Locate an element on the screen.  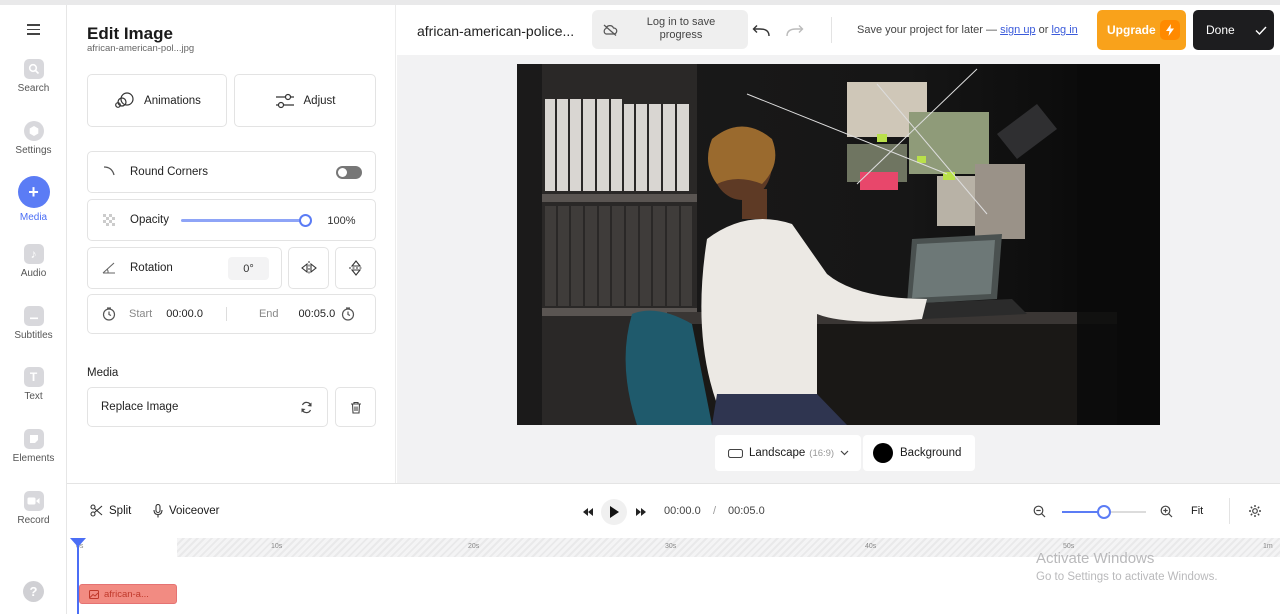
upgrade-button: Upgrade is located at coordinates (1141, 30).